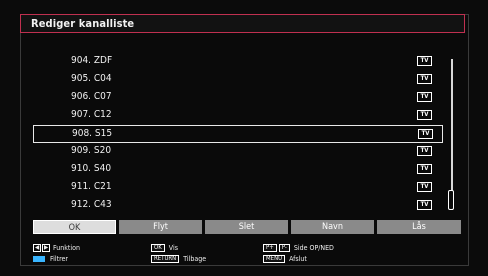  Describe the element at coordinates (238, 188) in the screenshot. I see `channel-row: 911. C21 TV` at that location.